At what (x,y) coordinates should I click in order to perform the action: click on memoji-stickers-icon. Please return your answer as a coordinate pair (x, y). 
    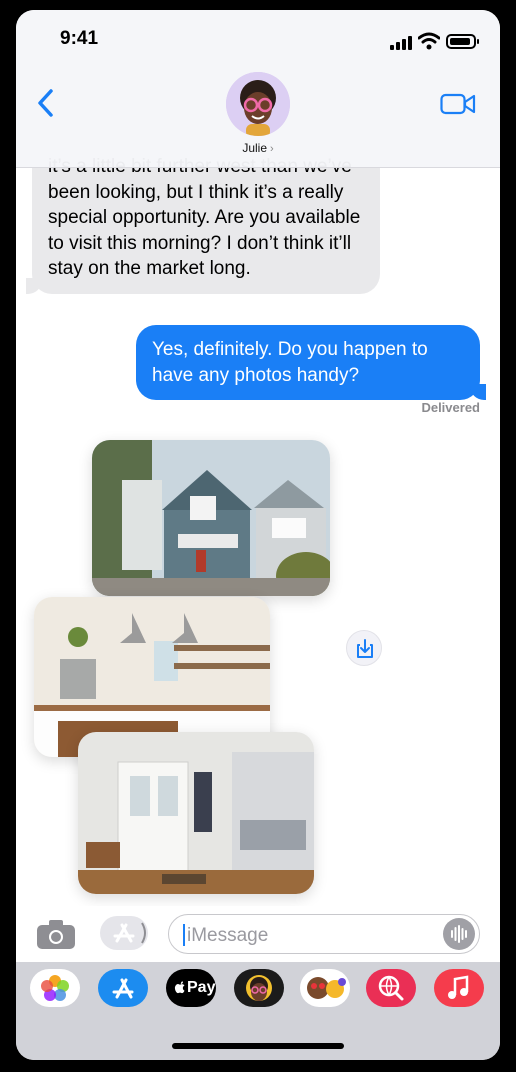
    Looking at the image, I should click on (259, 988).